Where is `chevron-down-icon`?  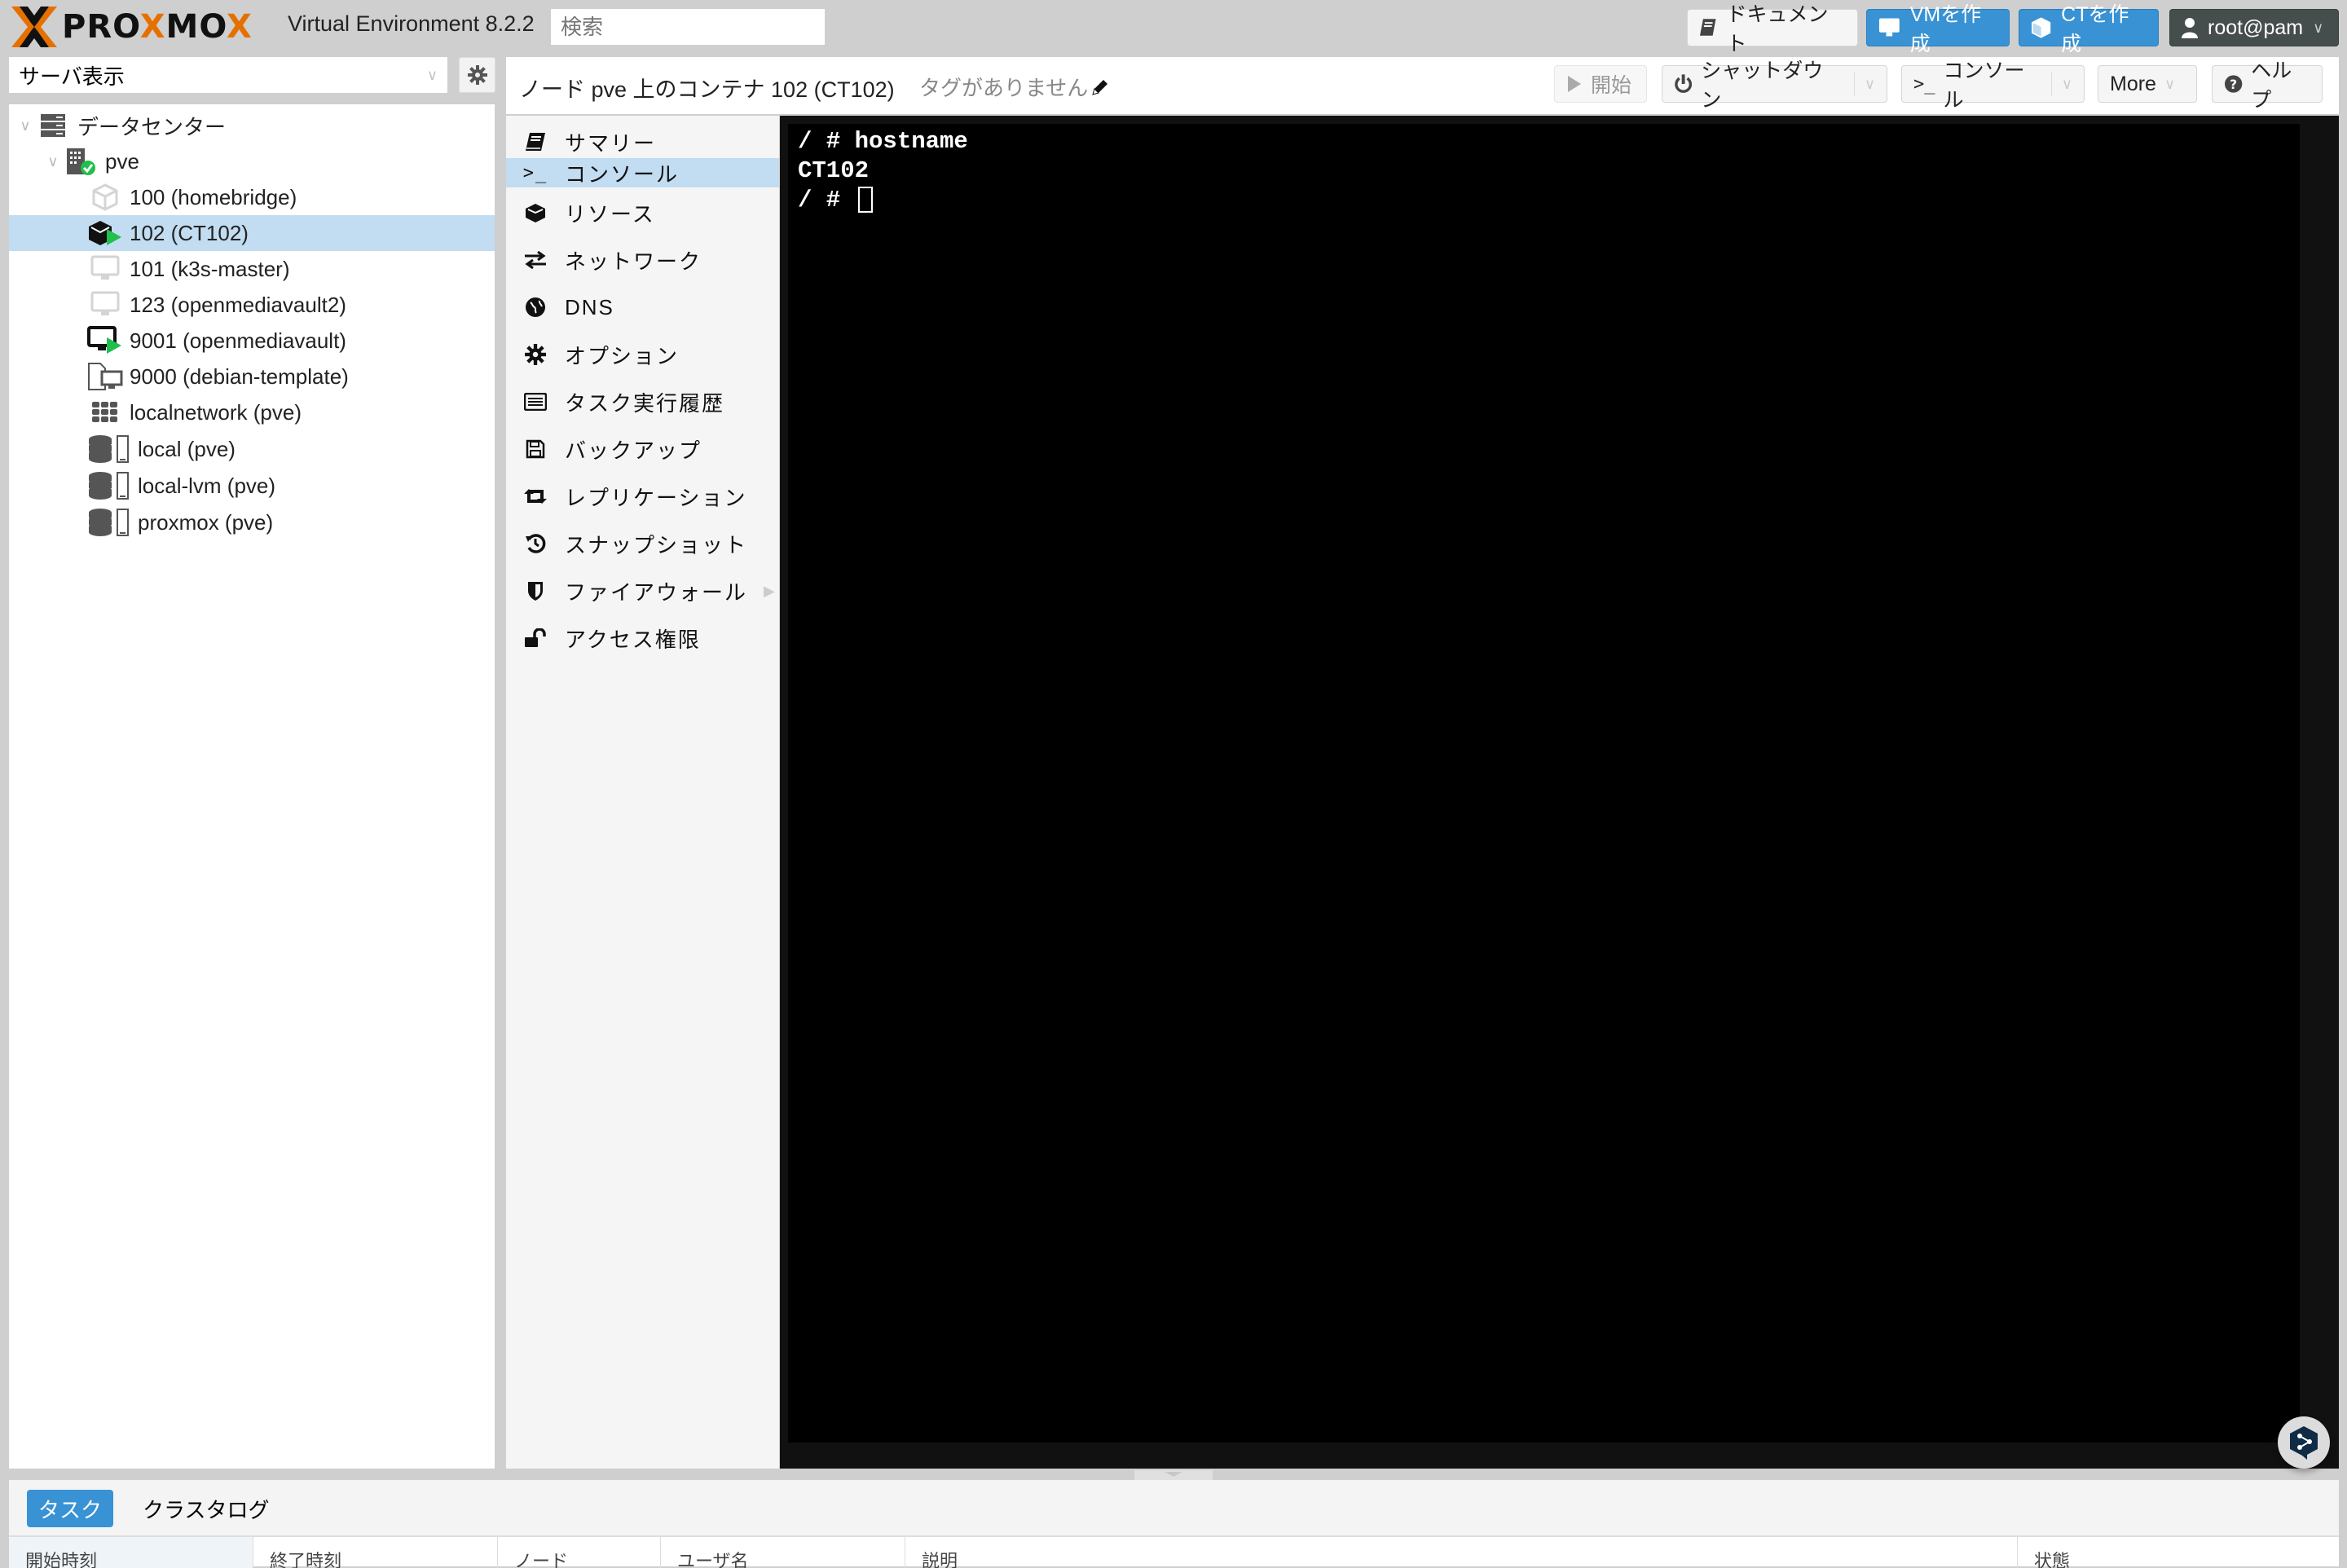
chevron-down-icon is located at coordinates (1173, 1474).